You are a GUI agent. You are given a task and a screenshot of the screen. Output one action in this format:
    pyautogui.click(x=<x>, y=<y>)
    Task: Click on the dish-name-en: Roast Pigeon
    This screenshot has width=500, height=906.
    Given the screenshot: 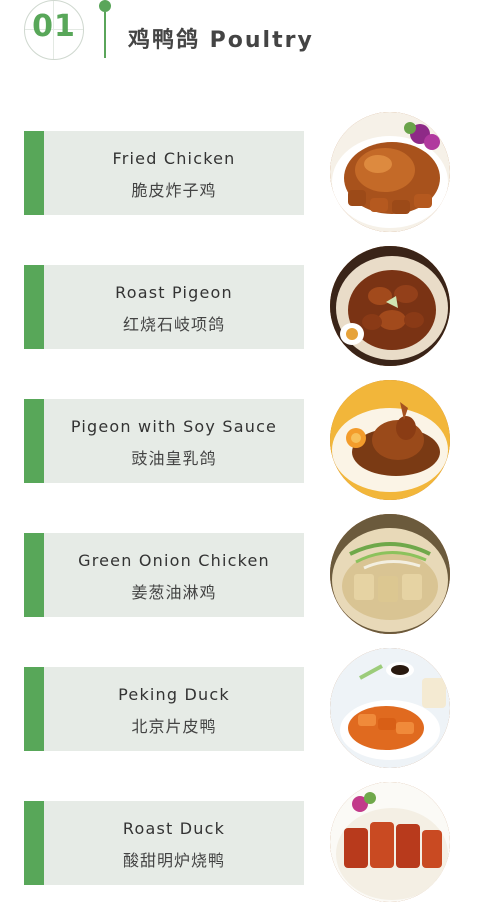 What is the action you would take?
    pyautogui.click(x=174, y=292)
    